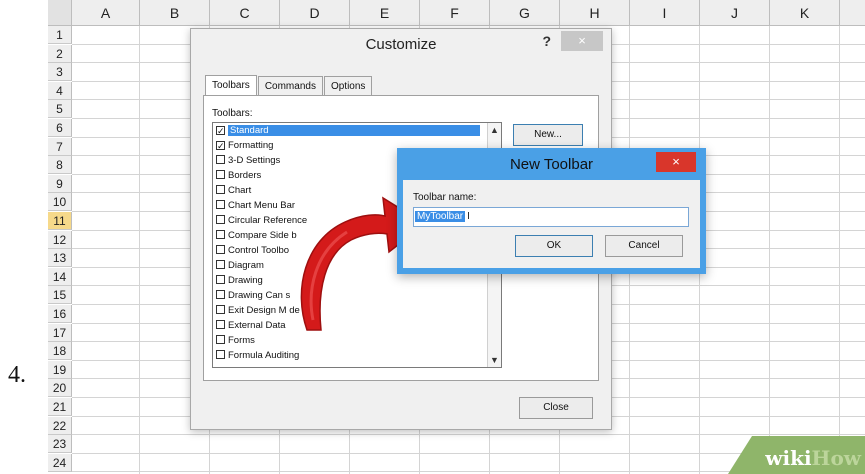 This screenshot has height=474, width=865. I want to click on toolbar-name-input: MyToolbar I, so click(551, 217).